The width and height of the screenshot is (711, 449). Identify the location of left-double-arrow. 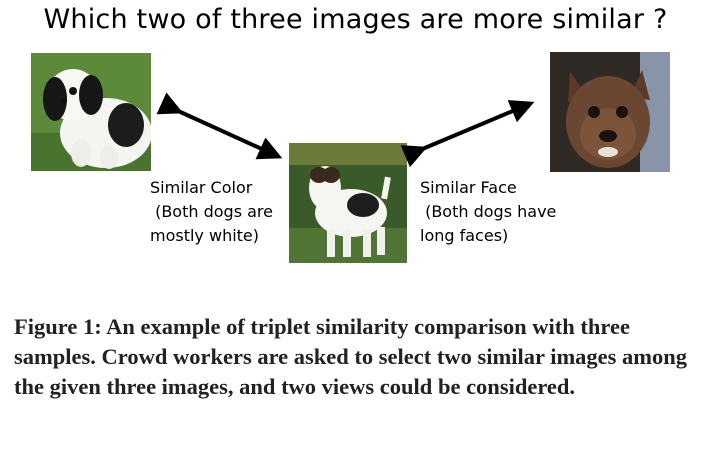
(219, 126).